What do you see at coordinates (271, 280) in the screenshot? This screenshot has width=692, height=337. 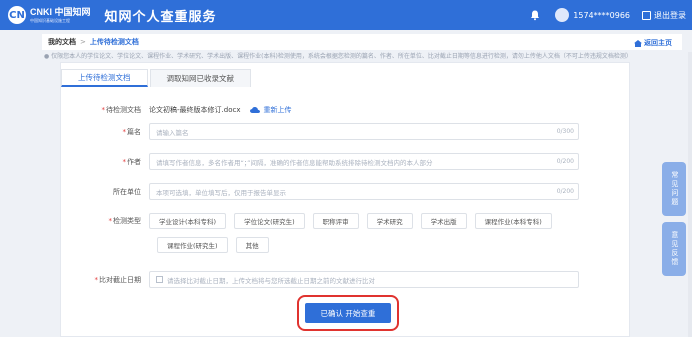 I see `date-placeholder: 请选择比对截止日期，上传文档将与您所选截止日期之前的文献进行比对` at bounding box center [271, 280].